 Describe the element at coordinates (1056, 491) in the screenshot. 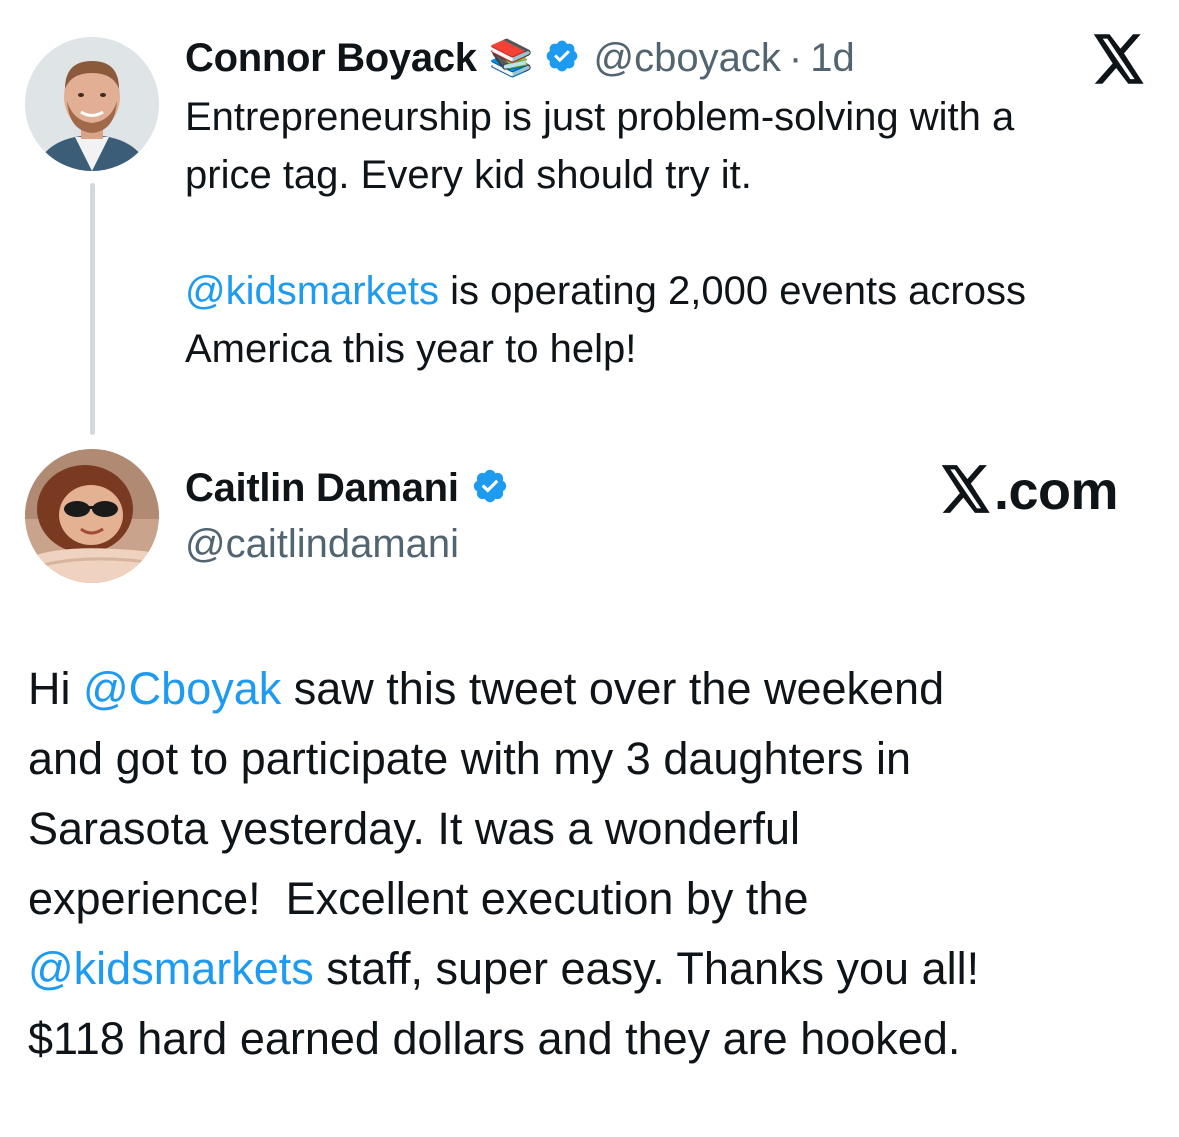

I see `x-com-label: .com` at that location.